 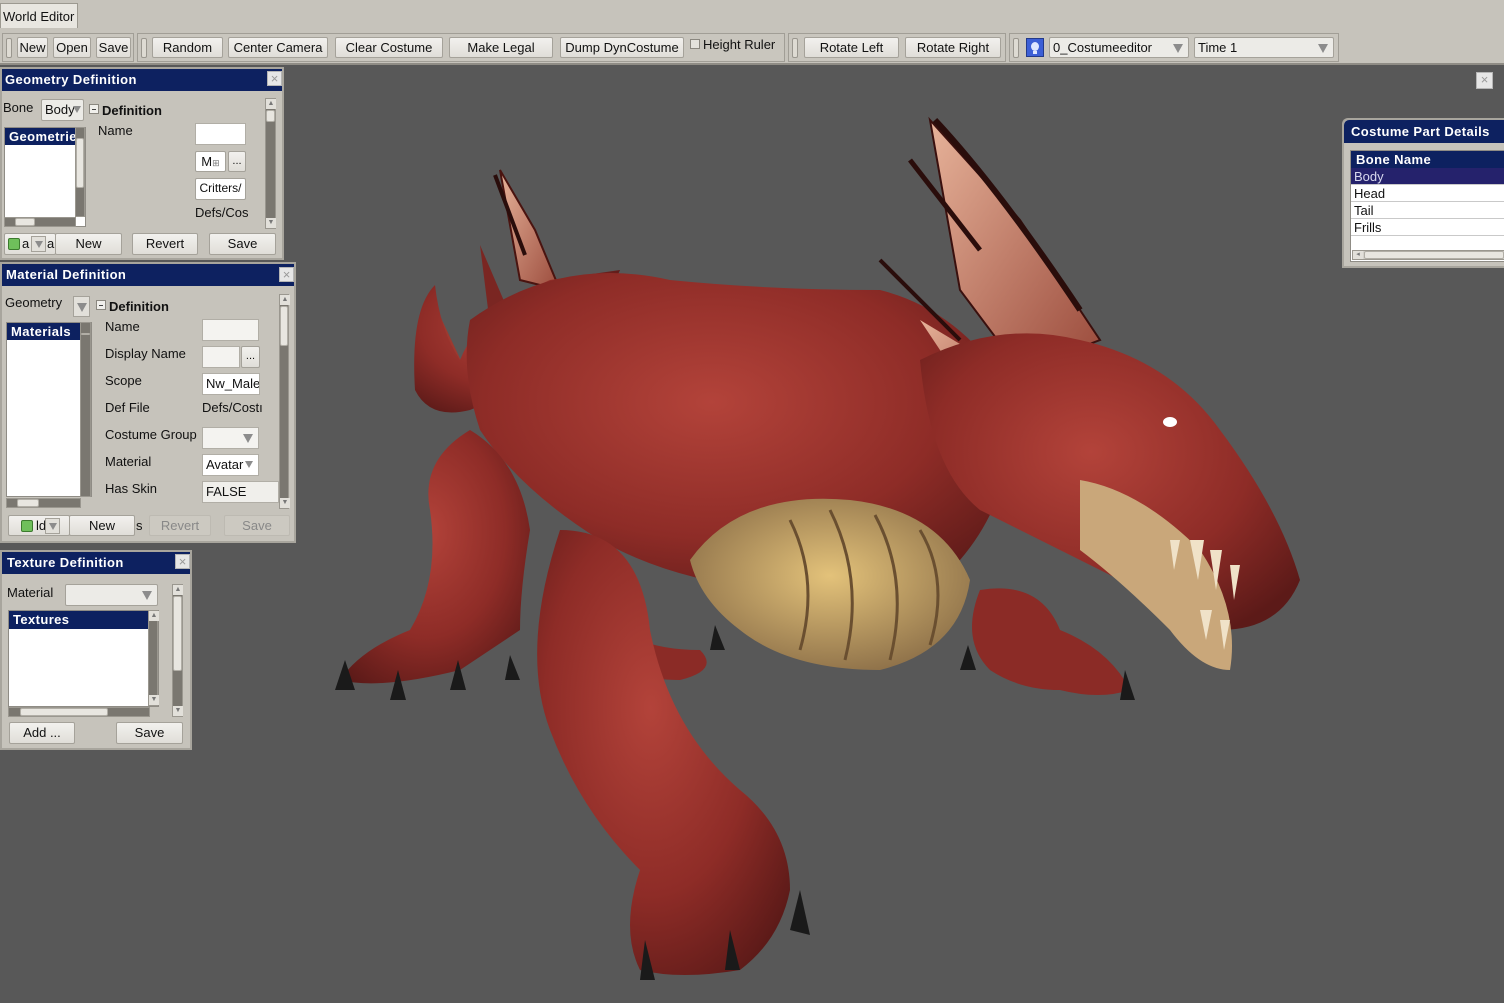 What do you see at coordinates (1424, 131) in the screenshot?
I see `panel-title: Costume Part Details` at bounding box center [1424, 131].